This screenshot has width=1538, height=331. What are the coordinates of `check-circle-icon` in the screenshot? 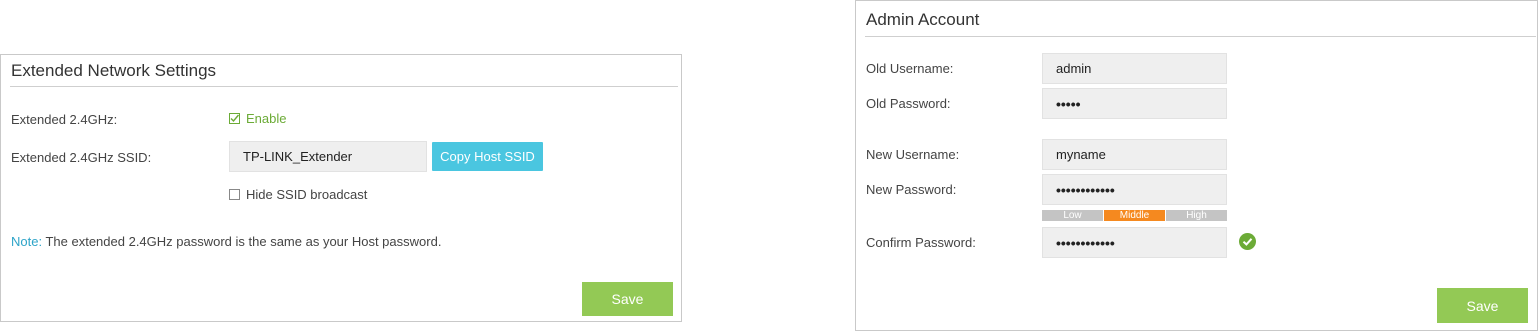 It's located at (1247, 241).